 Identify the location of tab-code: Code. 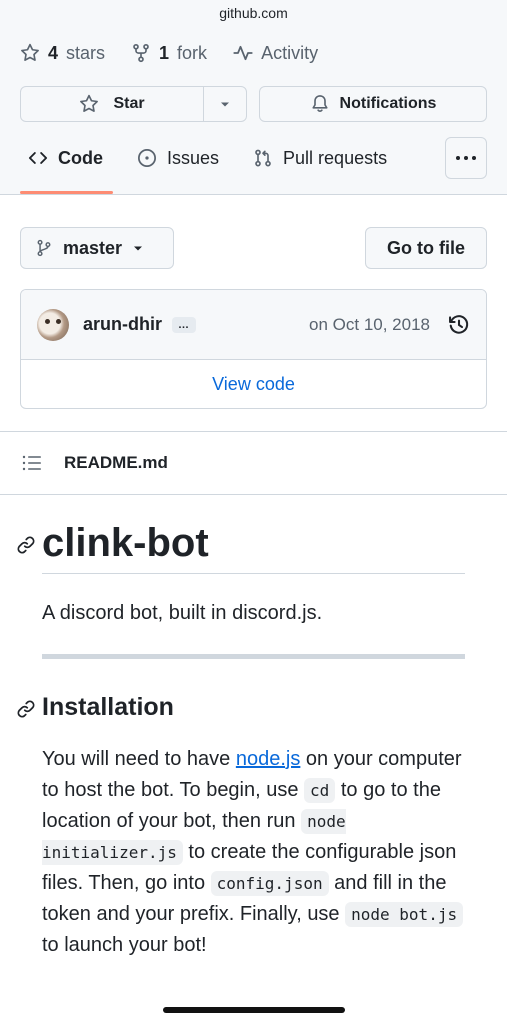
(66, 158).